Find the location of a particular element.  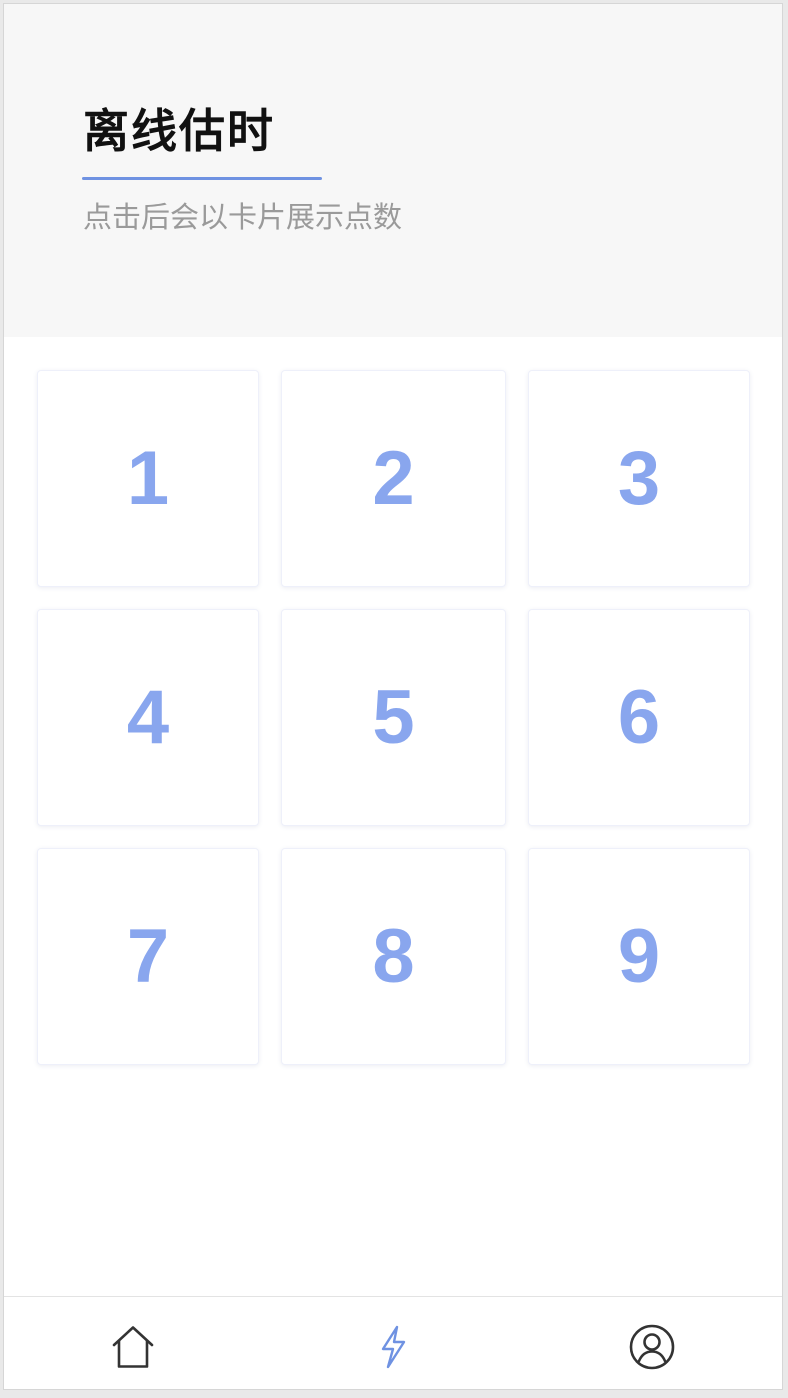

estimation-card-1: 1 is located at coordinates (148, 478).